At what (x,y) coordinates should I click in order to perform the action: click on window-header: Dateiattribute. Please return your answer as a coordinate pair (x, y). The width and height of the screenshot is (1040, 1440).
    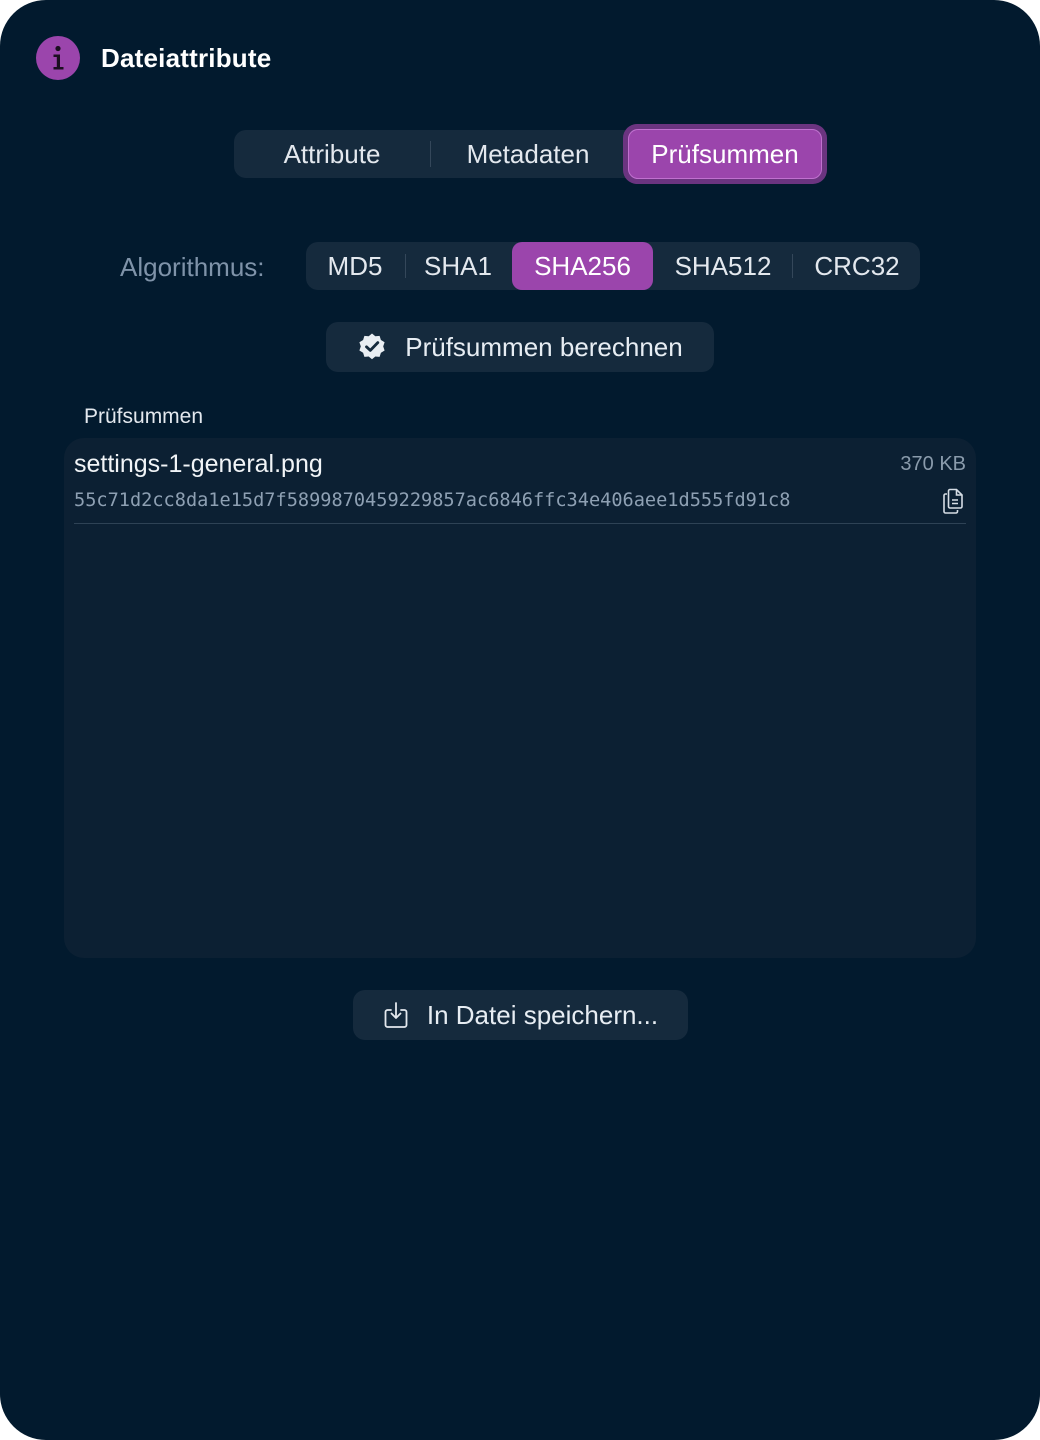
    Looking at the image, I should click on (153, 58).